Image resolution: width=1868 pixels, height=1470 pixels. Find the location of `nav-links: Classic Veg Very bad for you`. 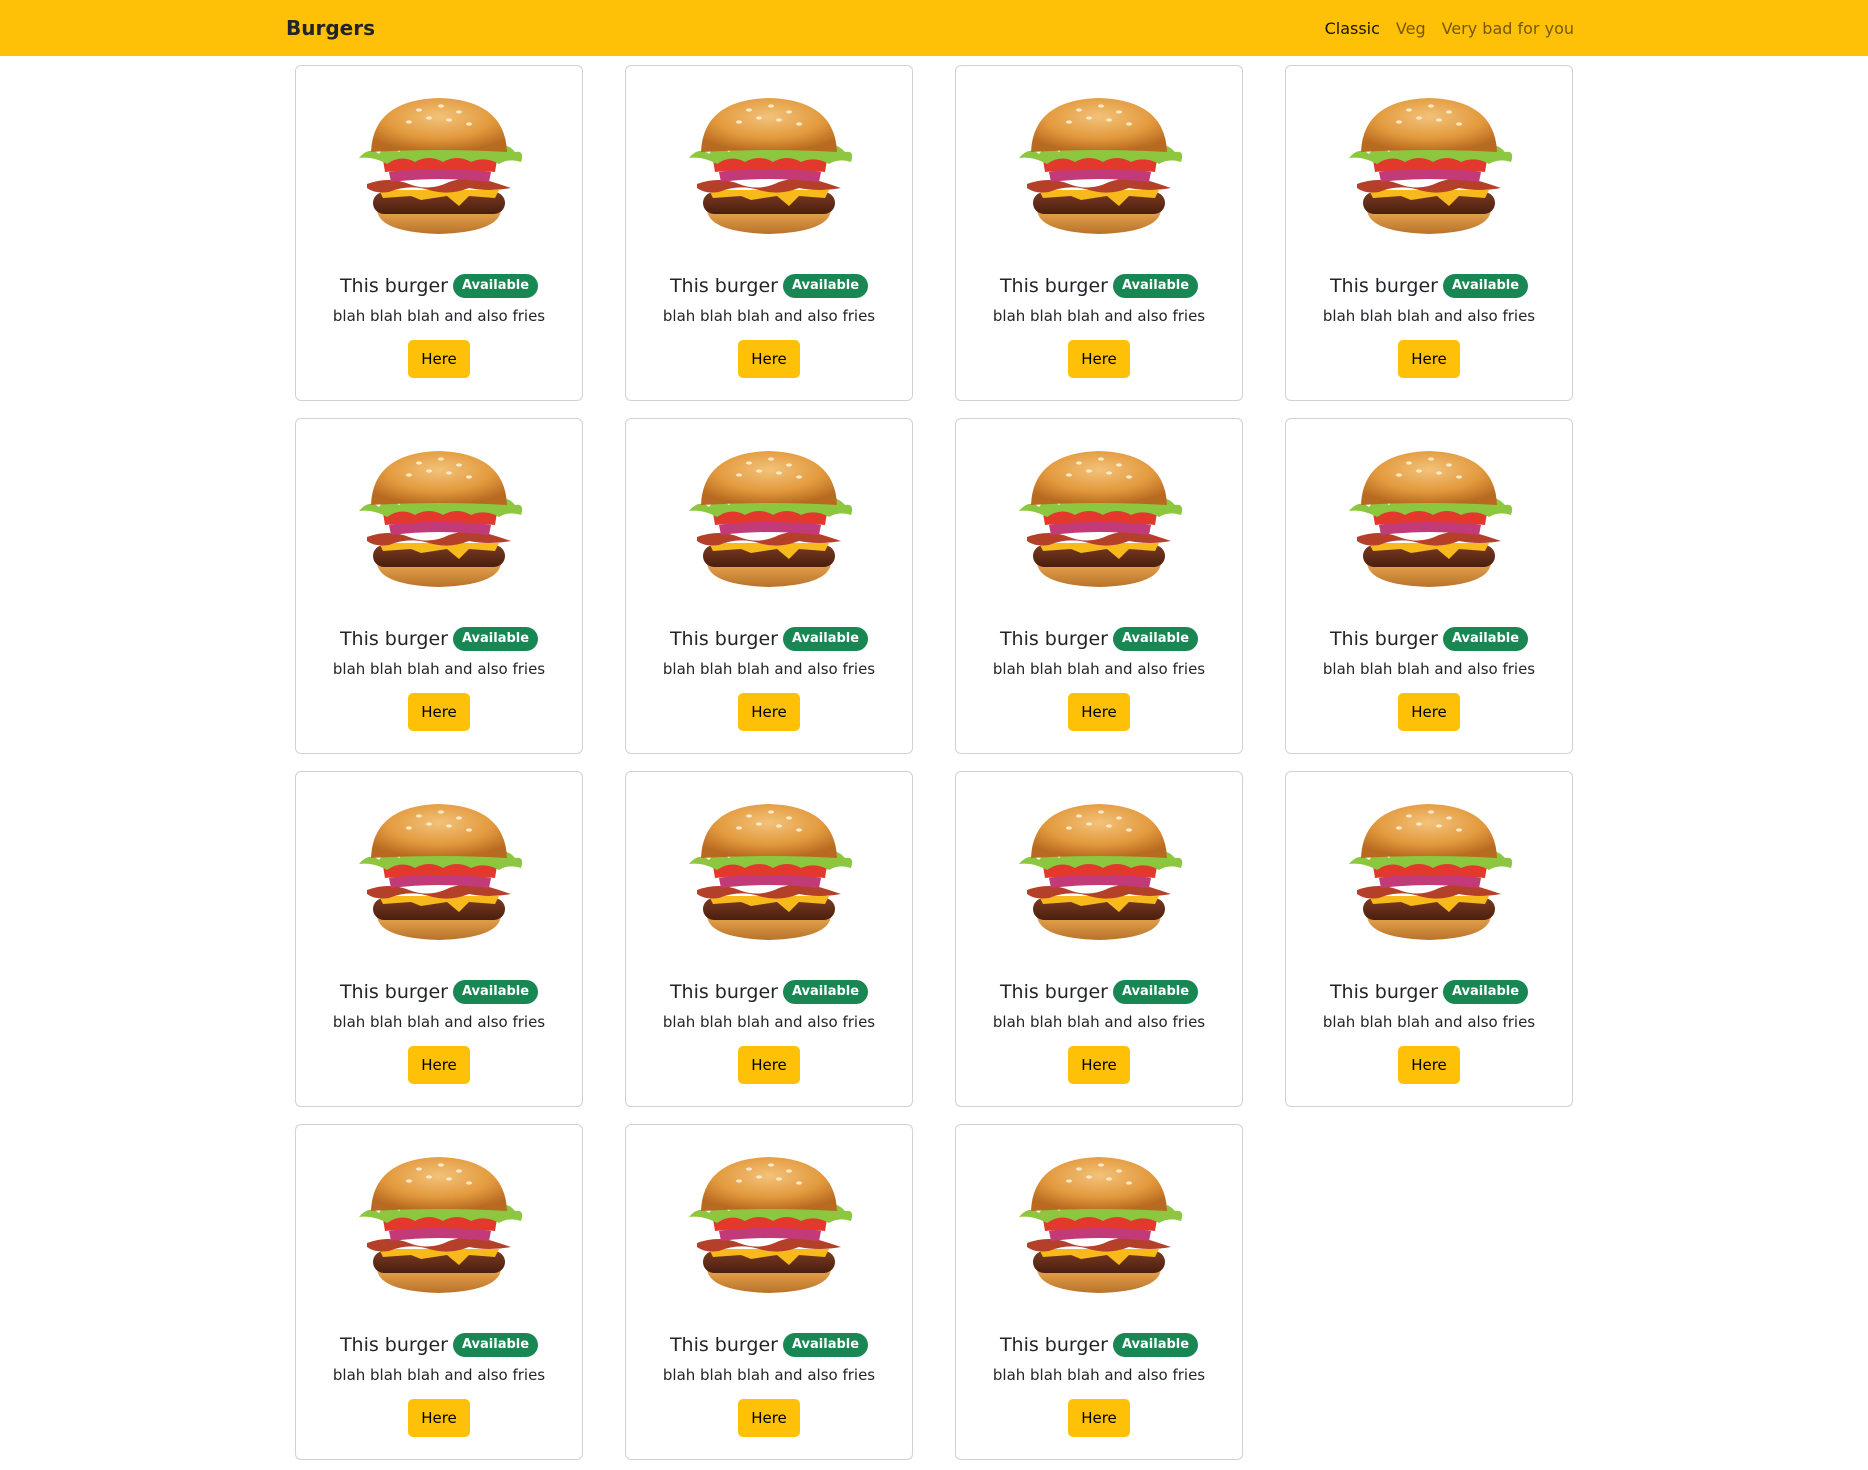

nav-links: Classic Veg Very bad for you is located at coordinates (1449, 28).